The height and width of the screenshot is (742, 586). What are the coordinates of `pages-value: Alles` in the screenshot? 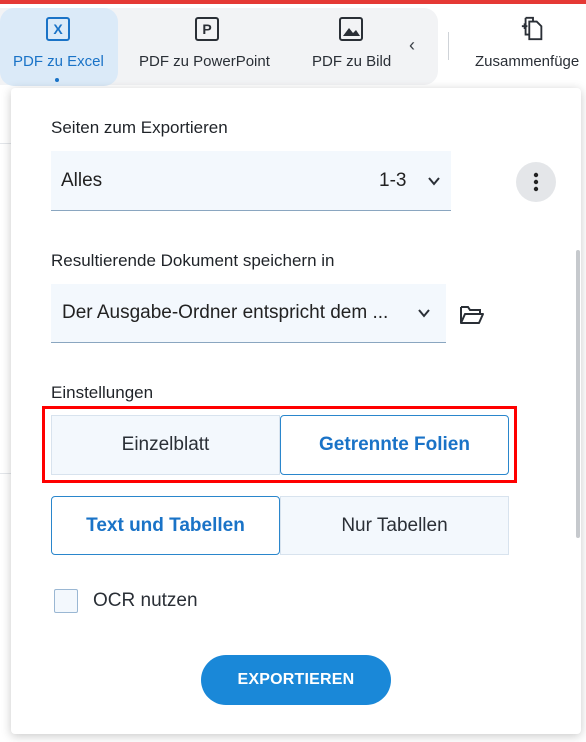 It's located at (82, 180).